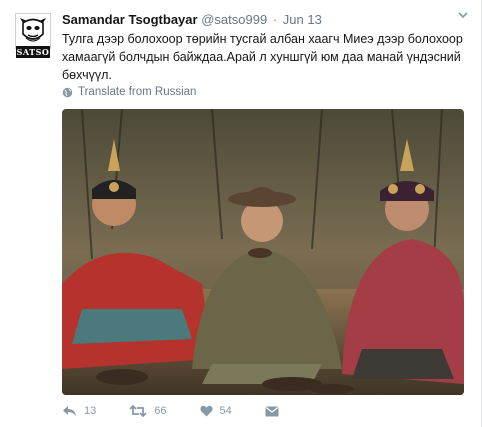 The height and width of the screenshot is (427, 482). I want to click on tweet-actions: 13 66 54, so click(170, 411).